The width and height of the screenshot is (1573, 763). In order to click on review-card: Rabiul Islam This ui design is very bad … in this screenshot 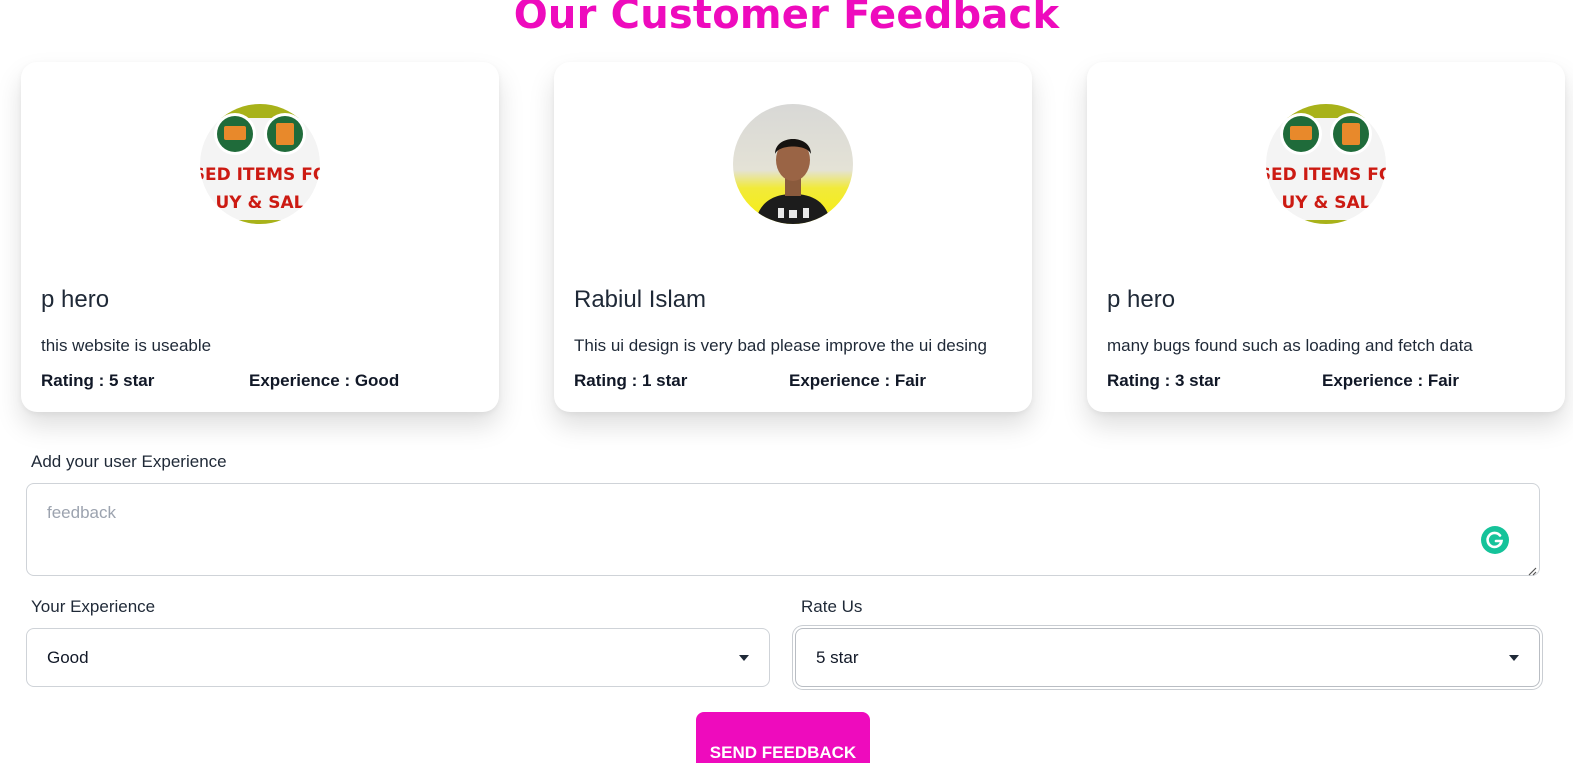, I will do `click(793, 237)`.